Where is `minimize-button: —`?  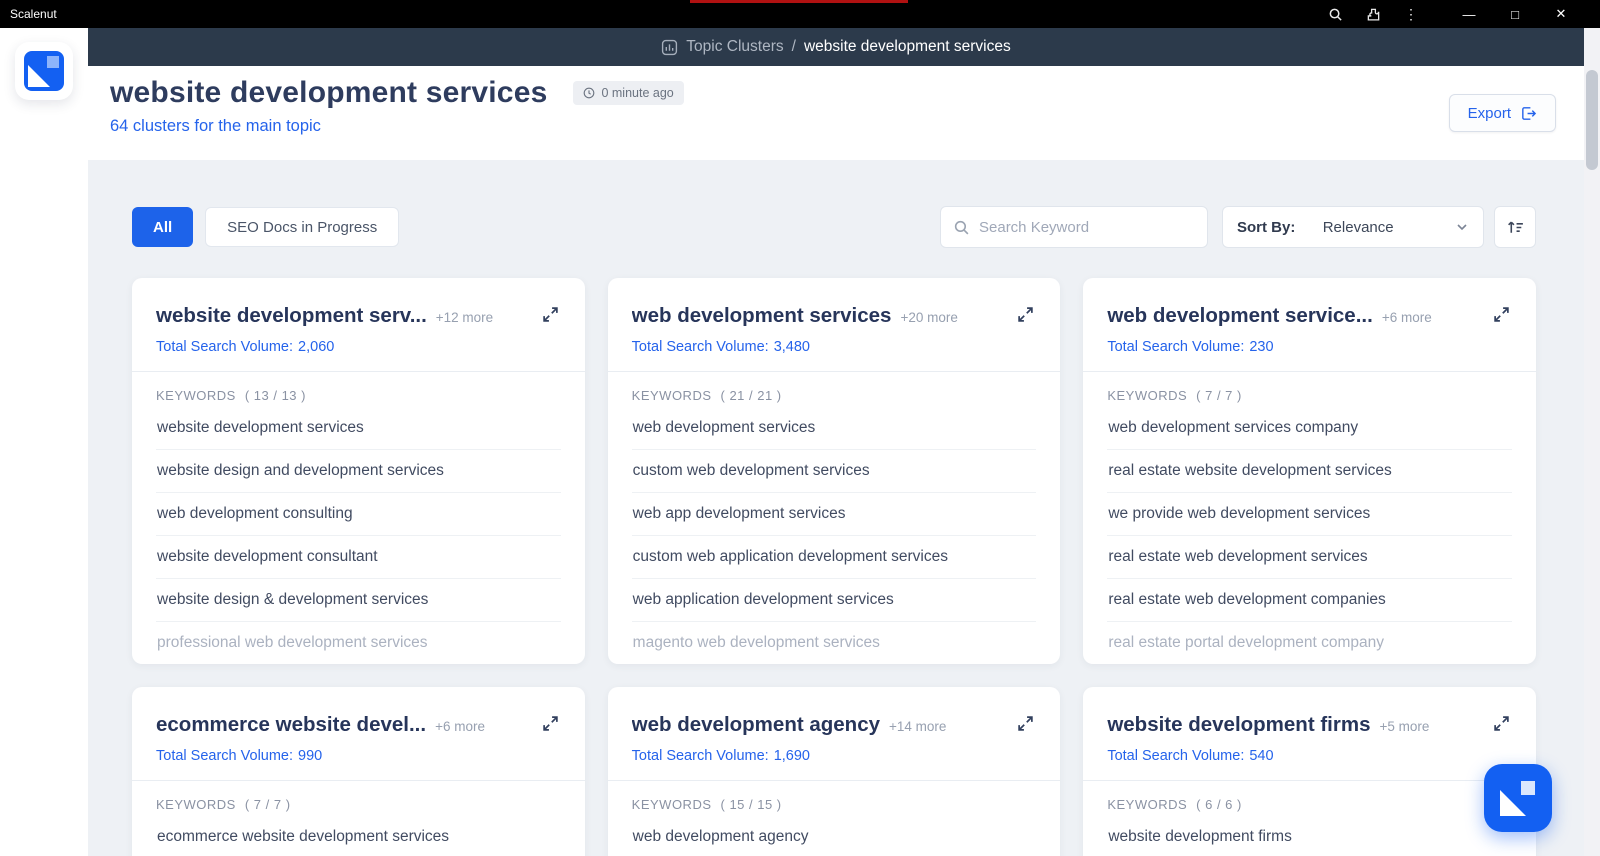 minimize-button: — is located at coordinates (1469, 14).